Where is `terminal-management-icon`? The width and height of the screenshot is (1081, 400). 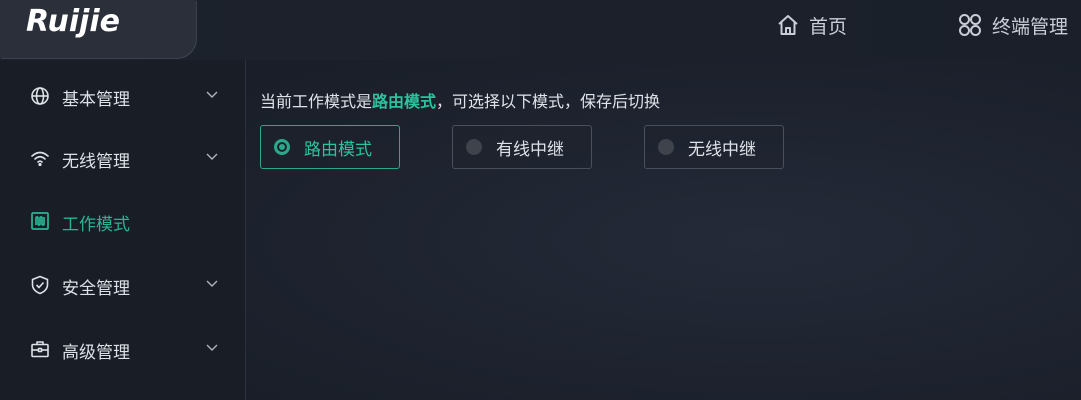
terminal-management-icon is located at coordinates (970, 25).